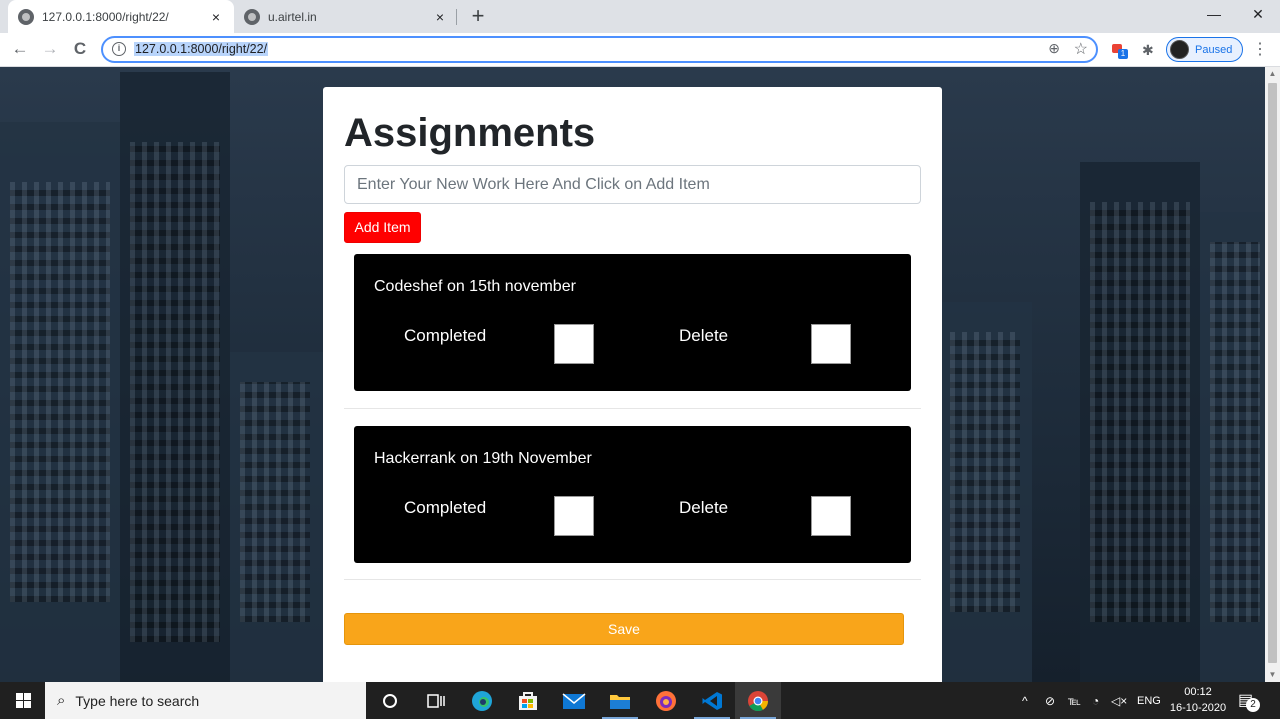 This screenshot has height=719, width=1280. Describe the element at coordinates (620, 700) in the screenshot. I see `file-explorer-icon` at that location.